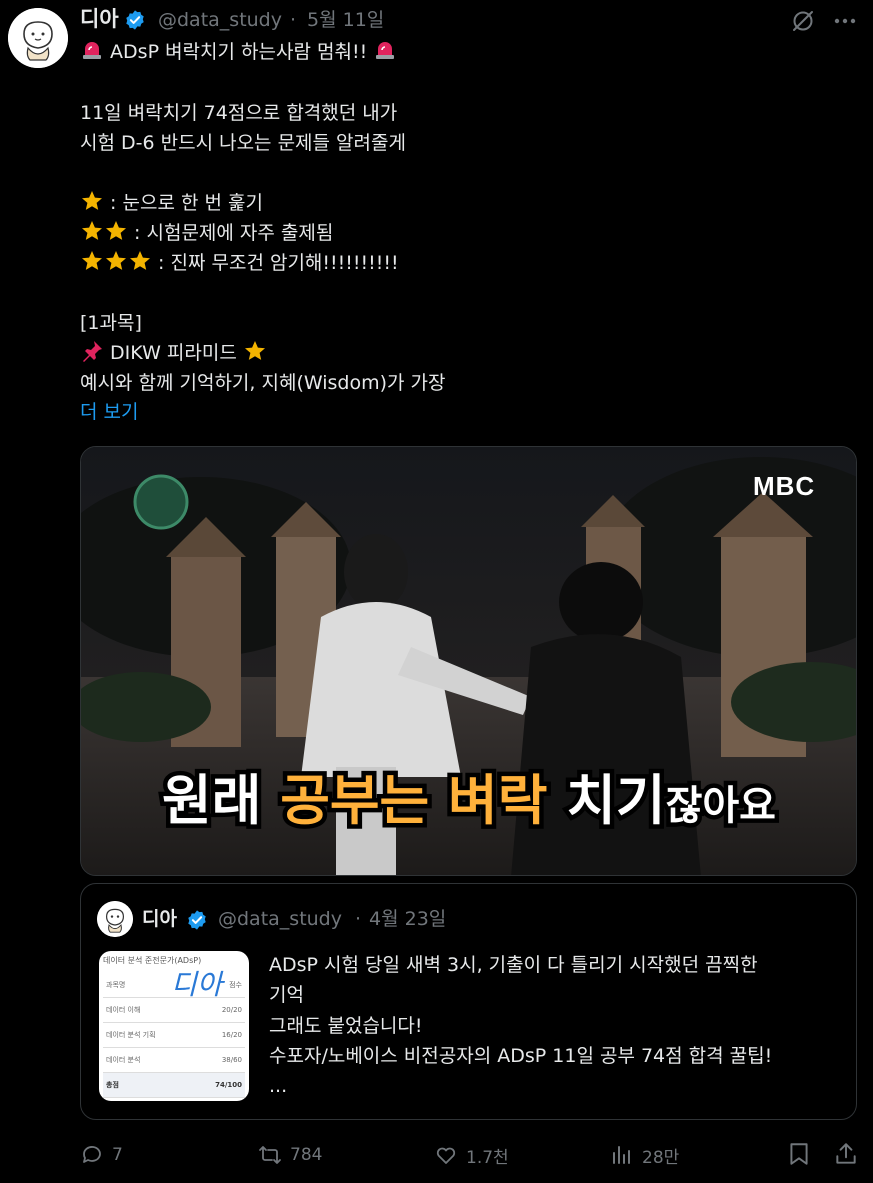 The image size is (873, 1183). I want to click on mbc-logo: MBC, so click(784, 486).